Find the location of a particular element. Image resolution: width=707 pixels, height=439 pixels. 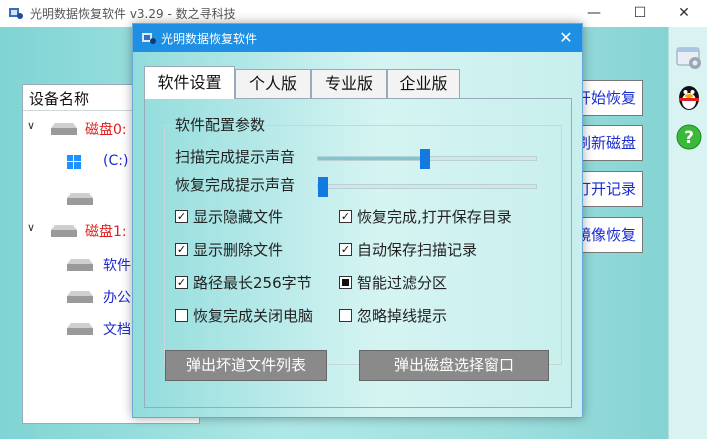

help-icon: ? is located at coordinates (689, 137).